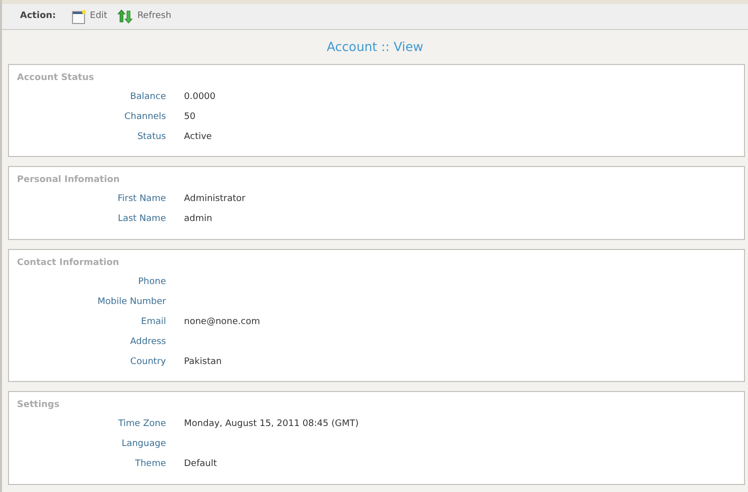 This screenshot has width=748, height=492. Describe the element at coordinates (200, 97) in the screenshot. I see `field-value: 0.0000` at that location.